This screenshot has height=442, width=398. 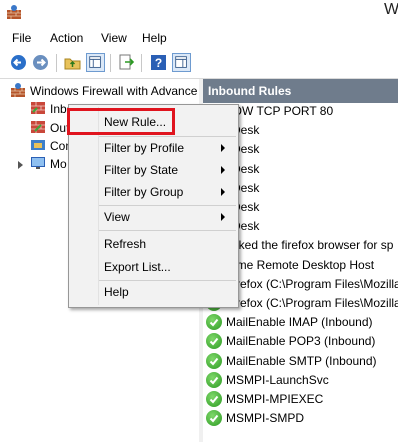 What do you see at coordinates (154, 38) in the screenshot?
I see `menu-help: Help` at bounding box center [154, 38].